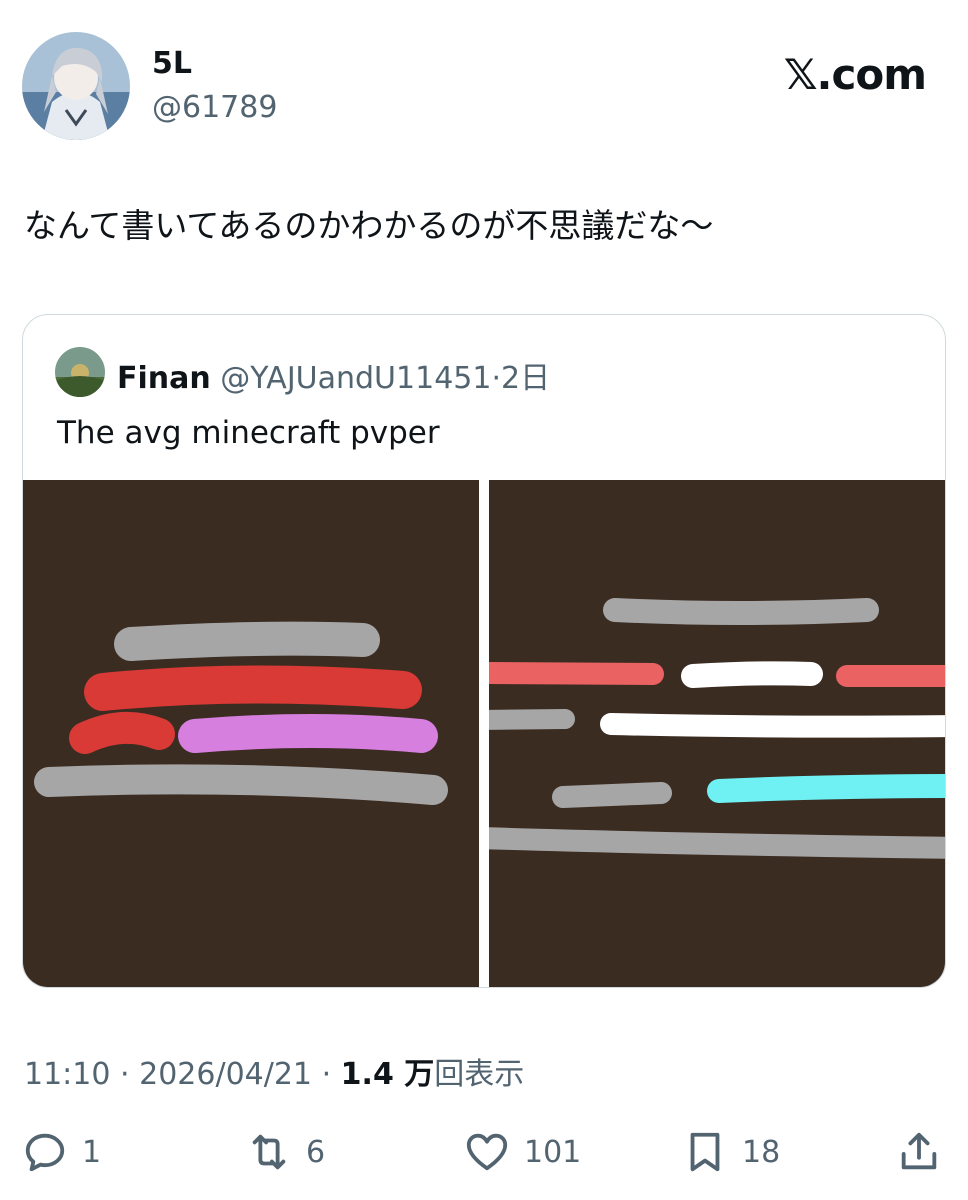 The width and height of the screenshot is (968, 1200). I want to click on action-bar: 1 6 101 18, so click(484, 1152).